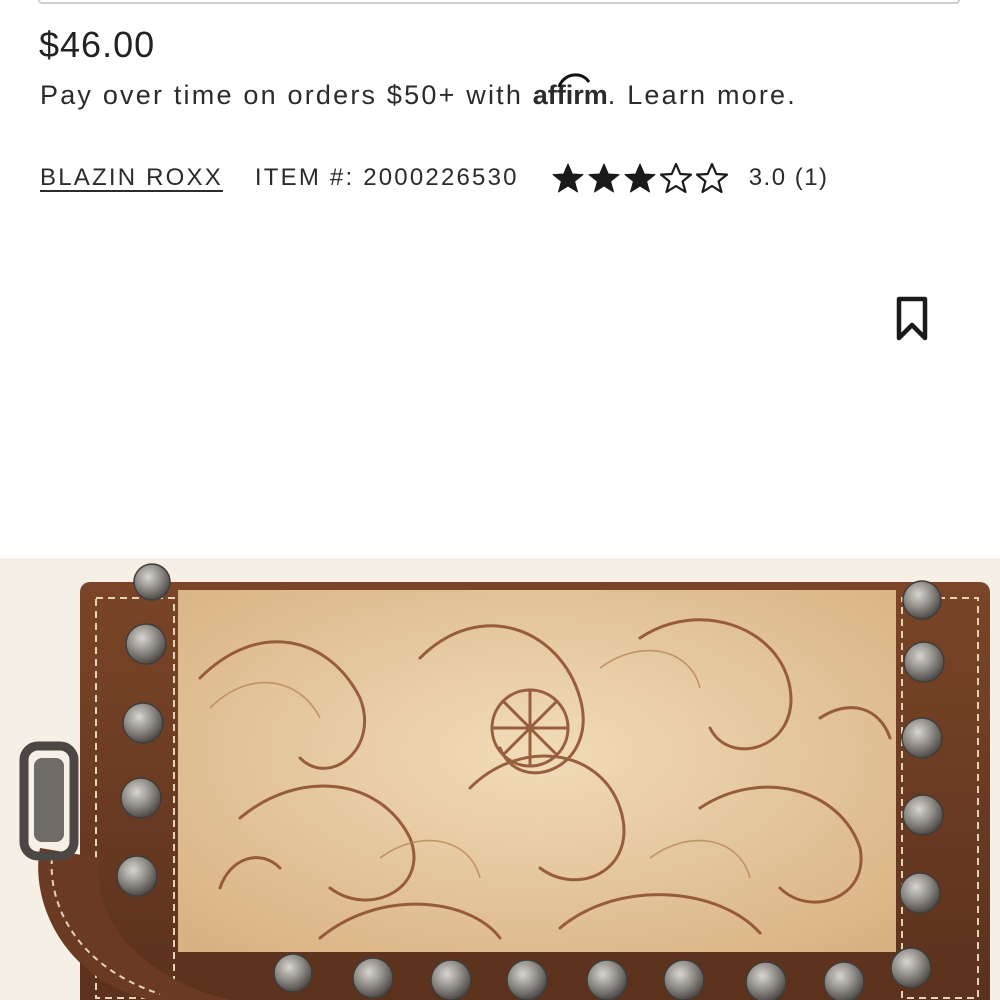 The width and height of the screenshot is (1000, 1000). What do you see at coordinates (789, 178) in the screenshot?
I see `rating-summary: 3.0 (1)` at bounding box center [789, 178].